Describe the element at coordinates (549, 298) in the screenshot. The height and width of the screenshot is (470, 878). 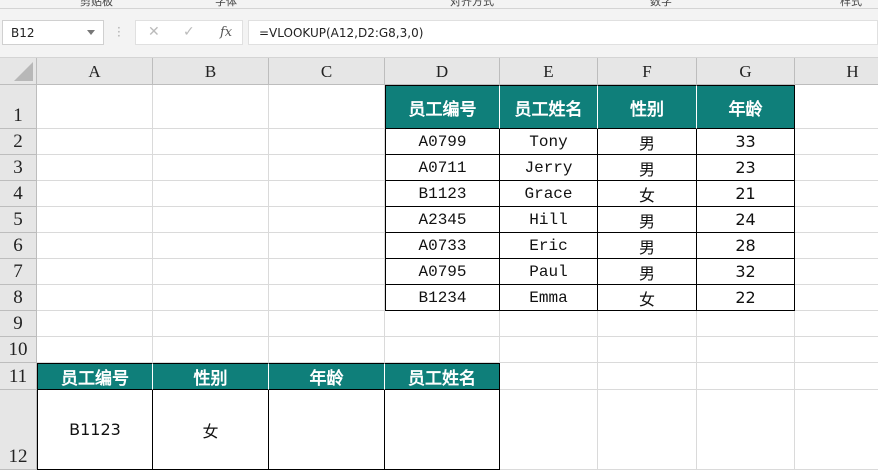
I see `table-cell: Emma` at that location.